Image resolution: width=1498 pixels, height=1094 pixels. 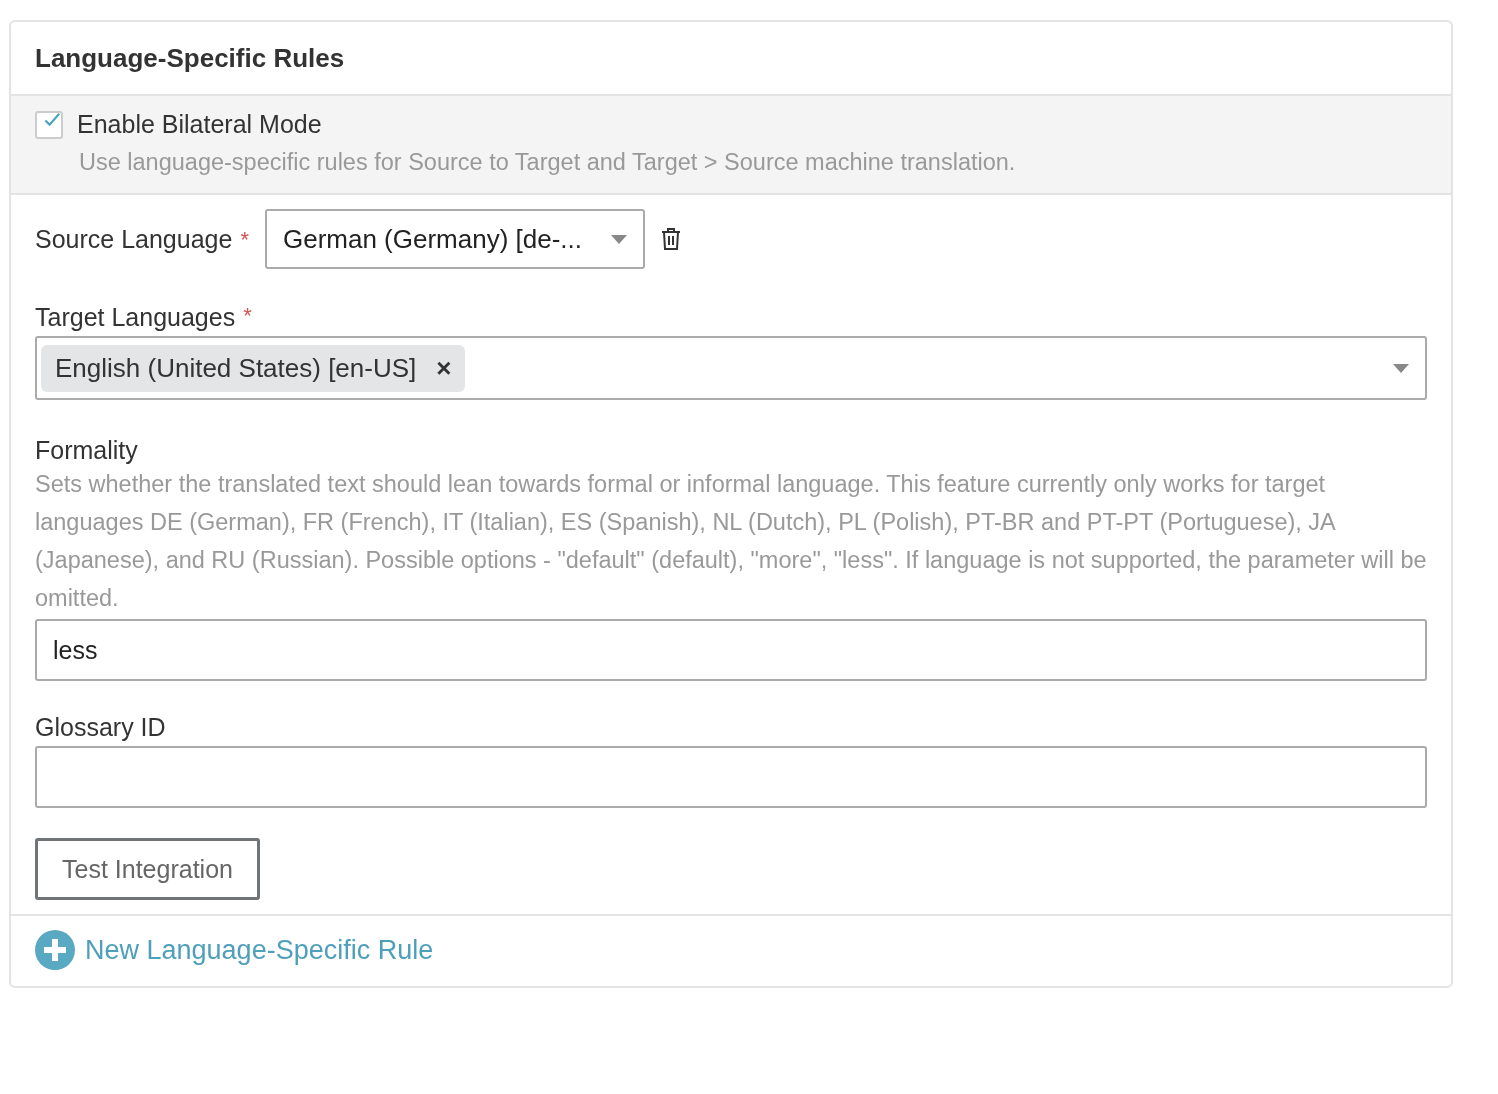 I want to click on glossary-id-input, so click(x=731, y=777).